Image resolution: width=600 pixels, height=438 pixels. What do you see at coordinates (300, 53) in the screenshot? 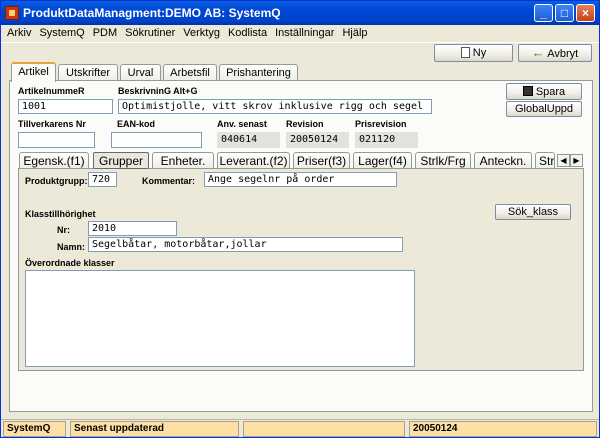
I see `toolbar: Ny ← Avbryt` at bounding box center [300, 53].